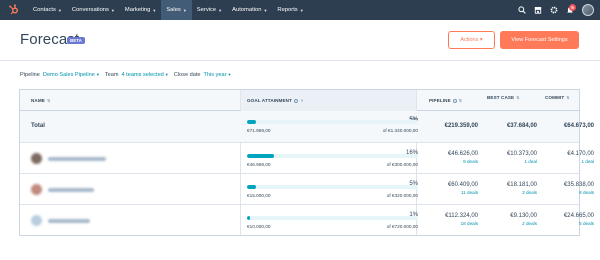  I want to click on pipeline-deals-link: 11 deals, so click(448, 192).